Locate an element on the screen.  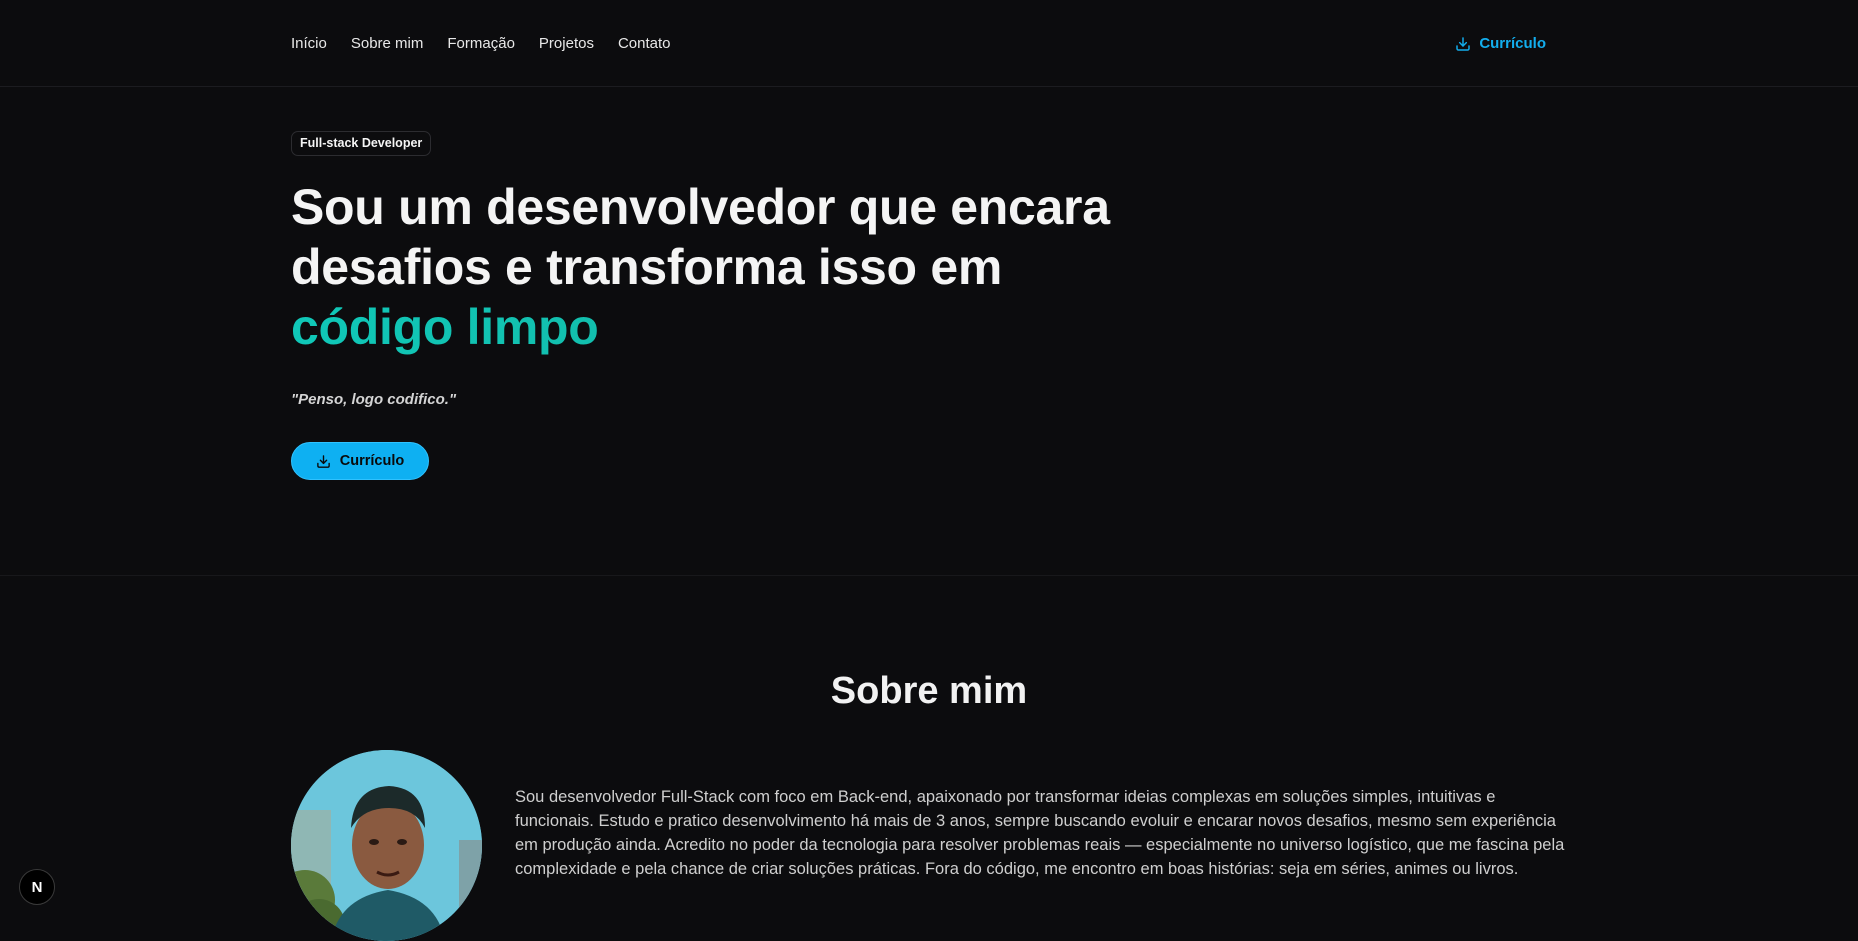
role-badge: Full-stack Developer is located at coordinates (361, 143).